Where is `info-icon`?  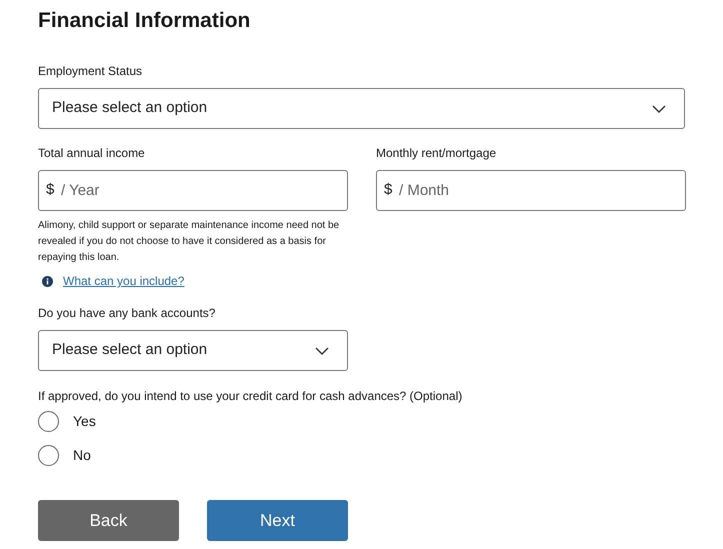
info-icon is located at coordinates (47, 281).